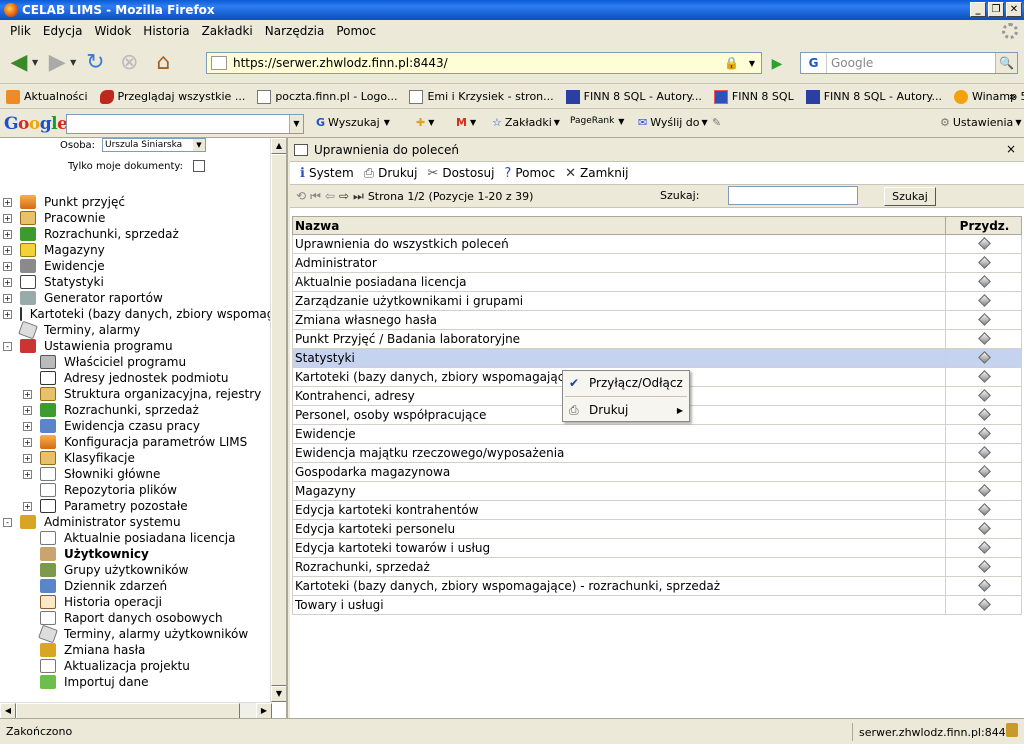 The width and height of the screenshot is (1024, 744). I want to click on table-row: Magazyny, so click(657, 491).